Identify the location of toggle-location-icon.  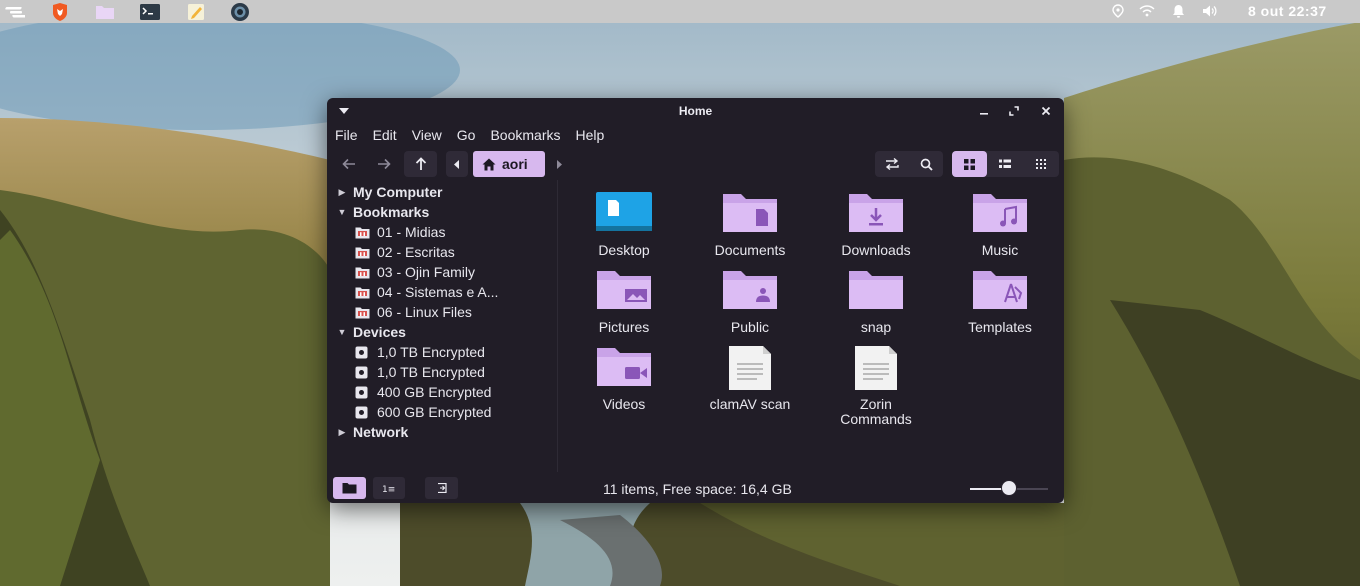
(892, 164).